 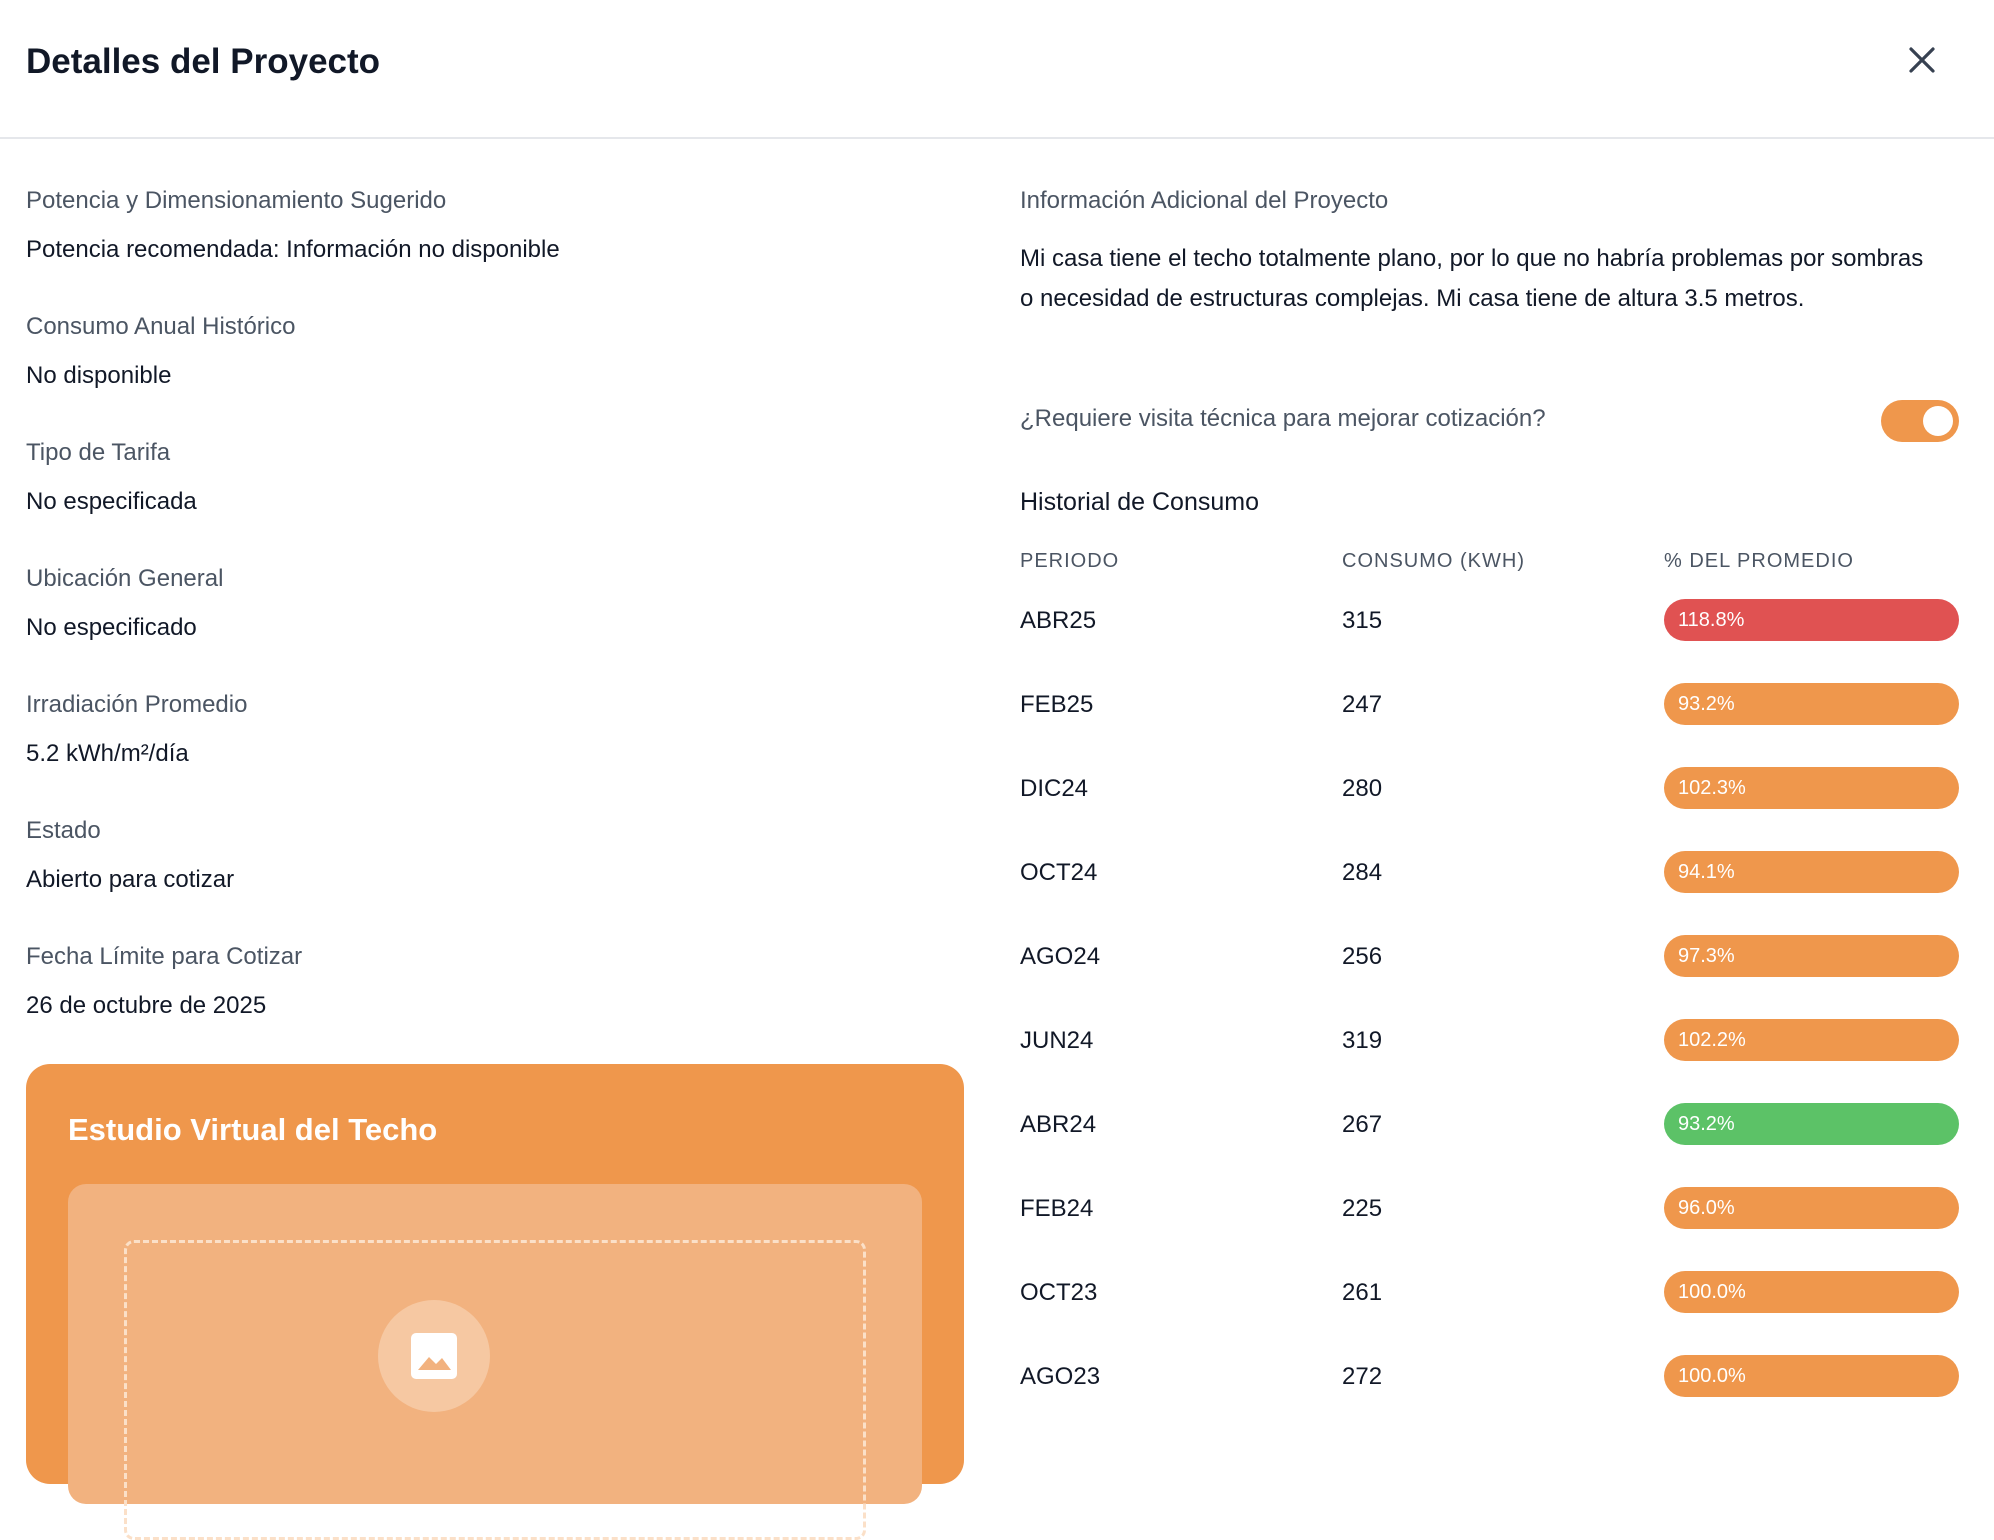 What do you see at coordinates (1057, 1040) in the screenshot?
I see `period-cell: JUN24` at bounding box center [1057, 1040].